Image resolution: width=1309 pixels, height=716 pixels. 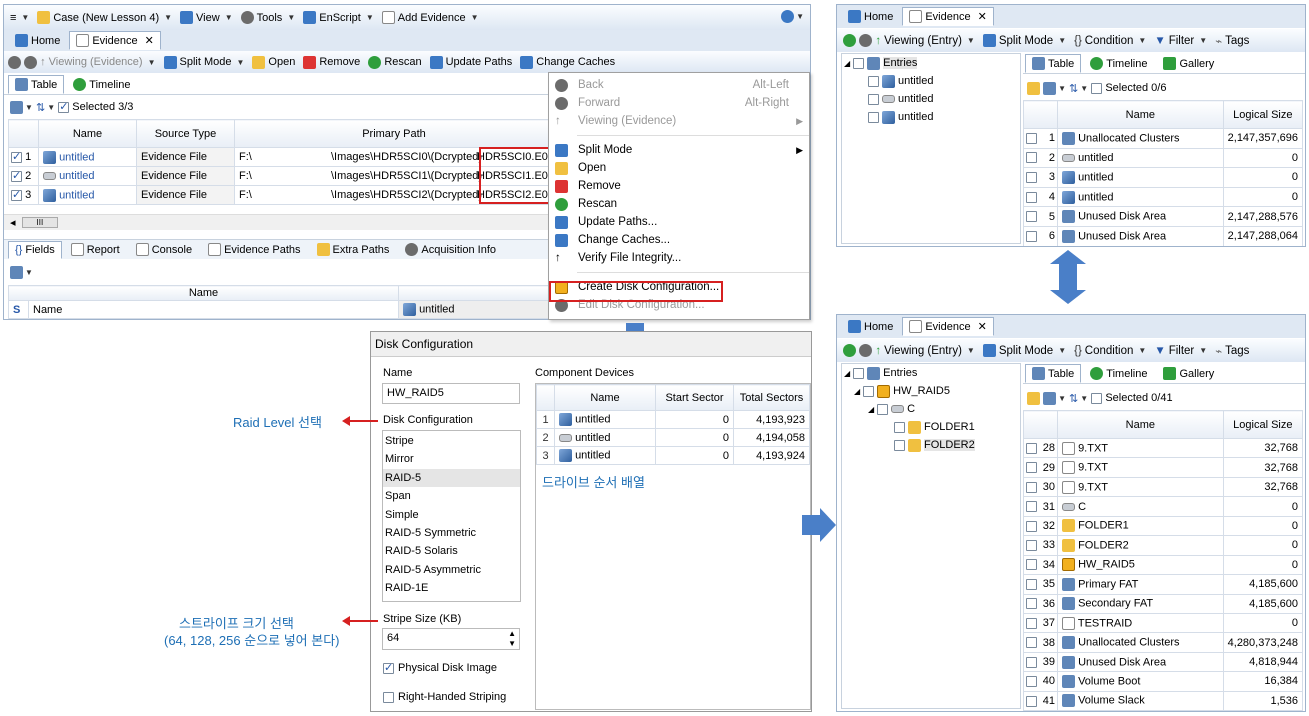 I want to click on tab-fields: {} Fields, so click(x=35, y=249).